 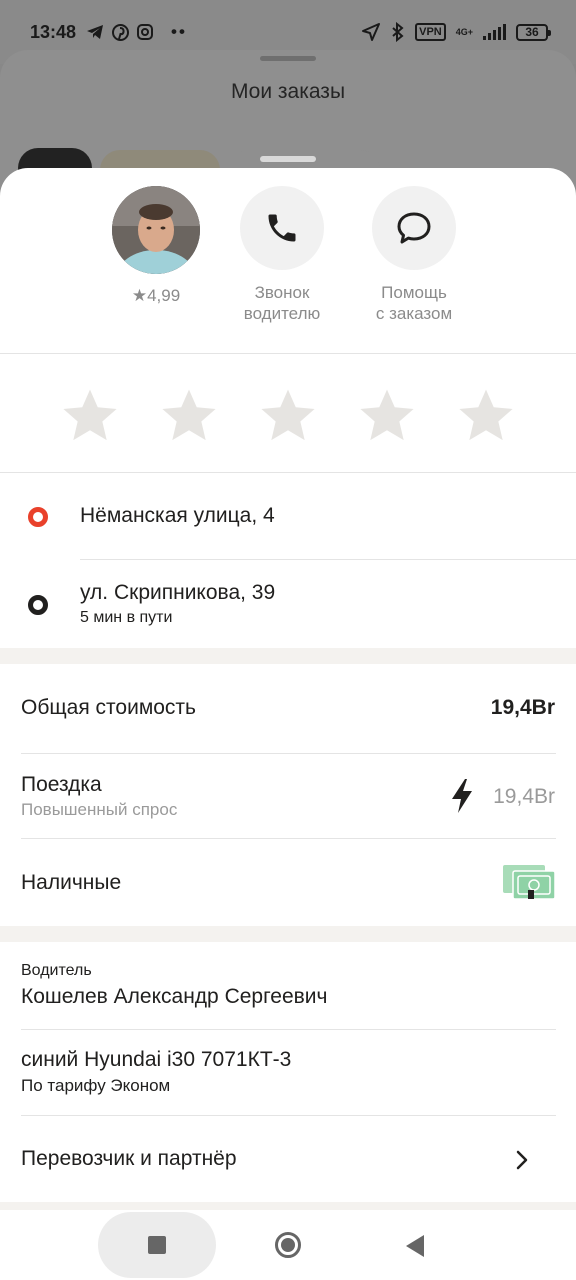 I want to click on home-button, so click(x=288, y=1245).